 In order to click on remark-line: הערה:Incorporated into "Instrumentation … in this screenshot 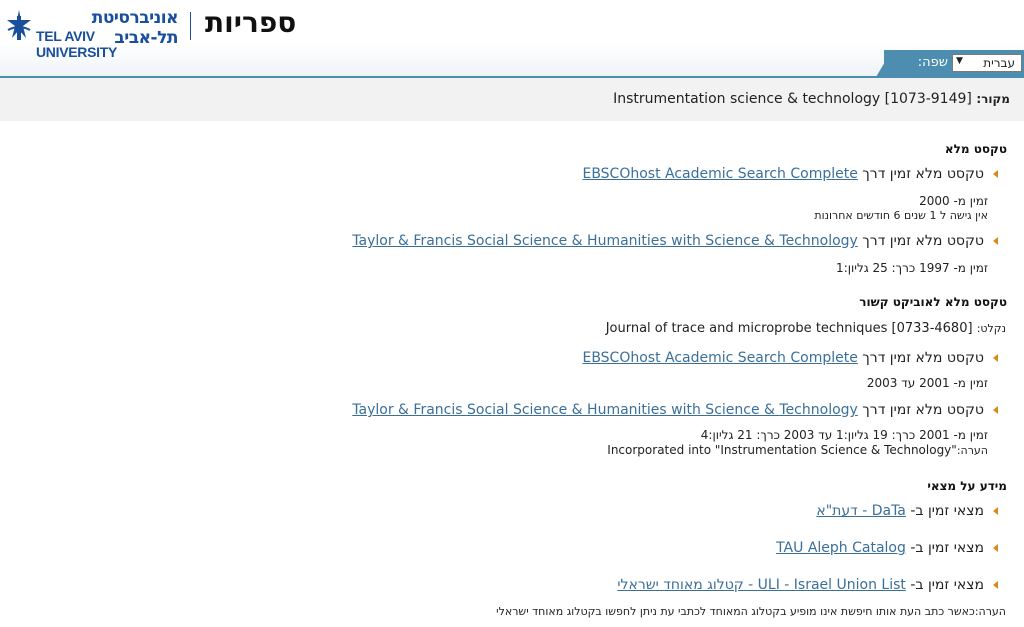, I will do `click(797, 450)`.